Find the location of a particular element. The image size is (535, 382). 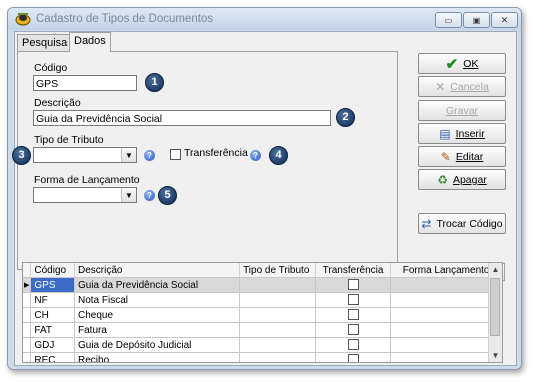

tipo-tributo-select: ▼ is located at coordinates (85, 155).